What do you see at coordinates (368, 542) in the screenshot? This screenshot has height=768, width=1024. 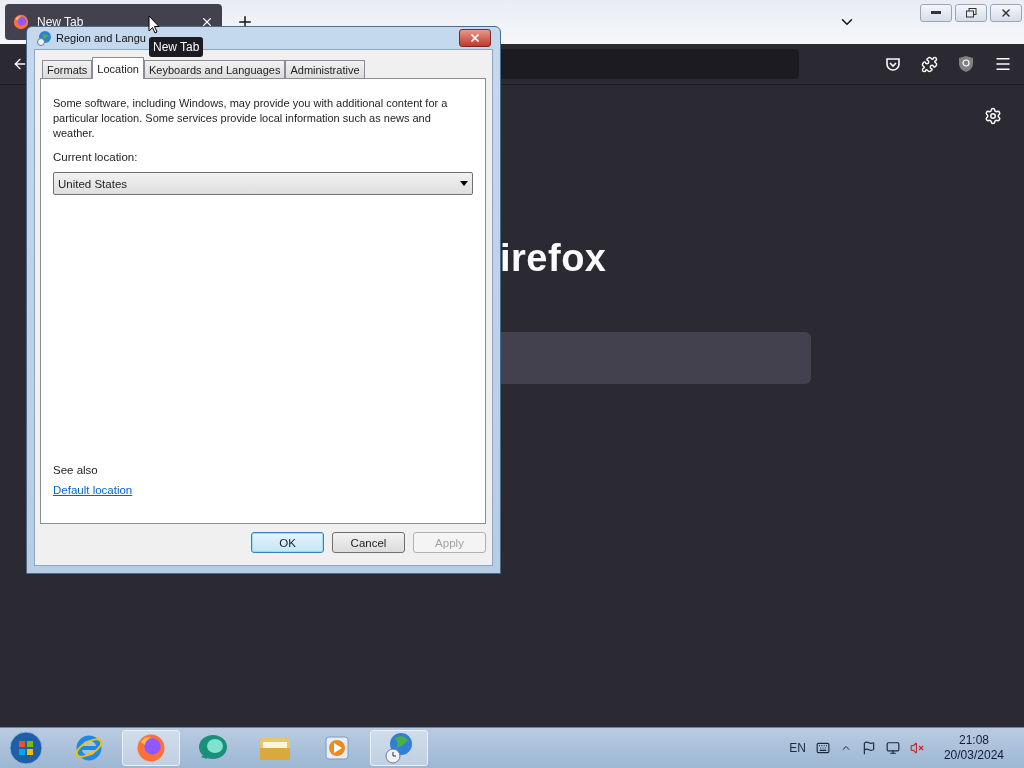 I see `dialog-button: Cancel` at bounding box center [368, 542].